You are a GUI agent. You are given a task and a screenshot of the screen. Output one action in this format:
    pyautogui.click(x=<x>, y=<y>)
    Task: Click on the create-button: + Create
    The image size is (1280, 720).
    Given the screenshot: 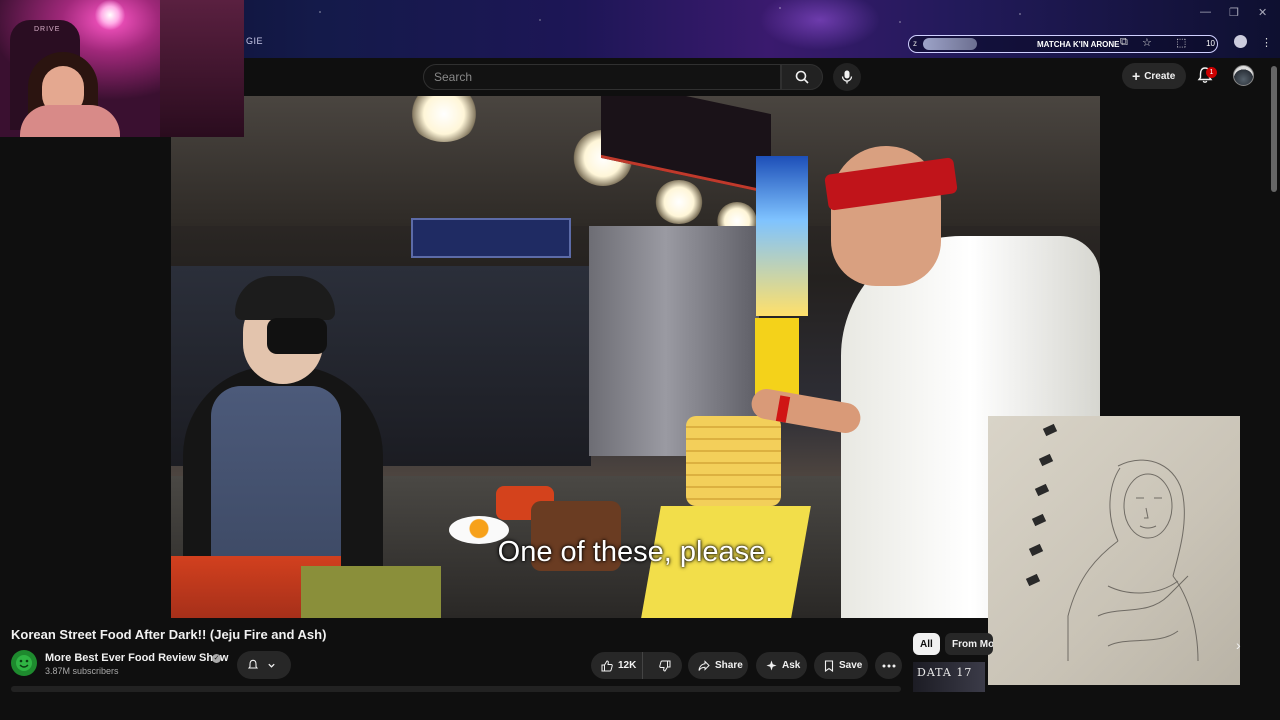 What is the action you would take?
    pyautogui.click(x=1154, y=76)
    